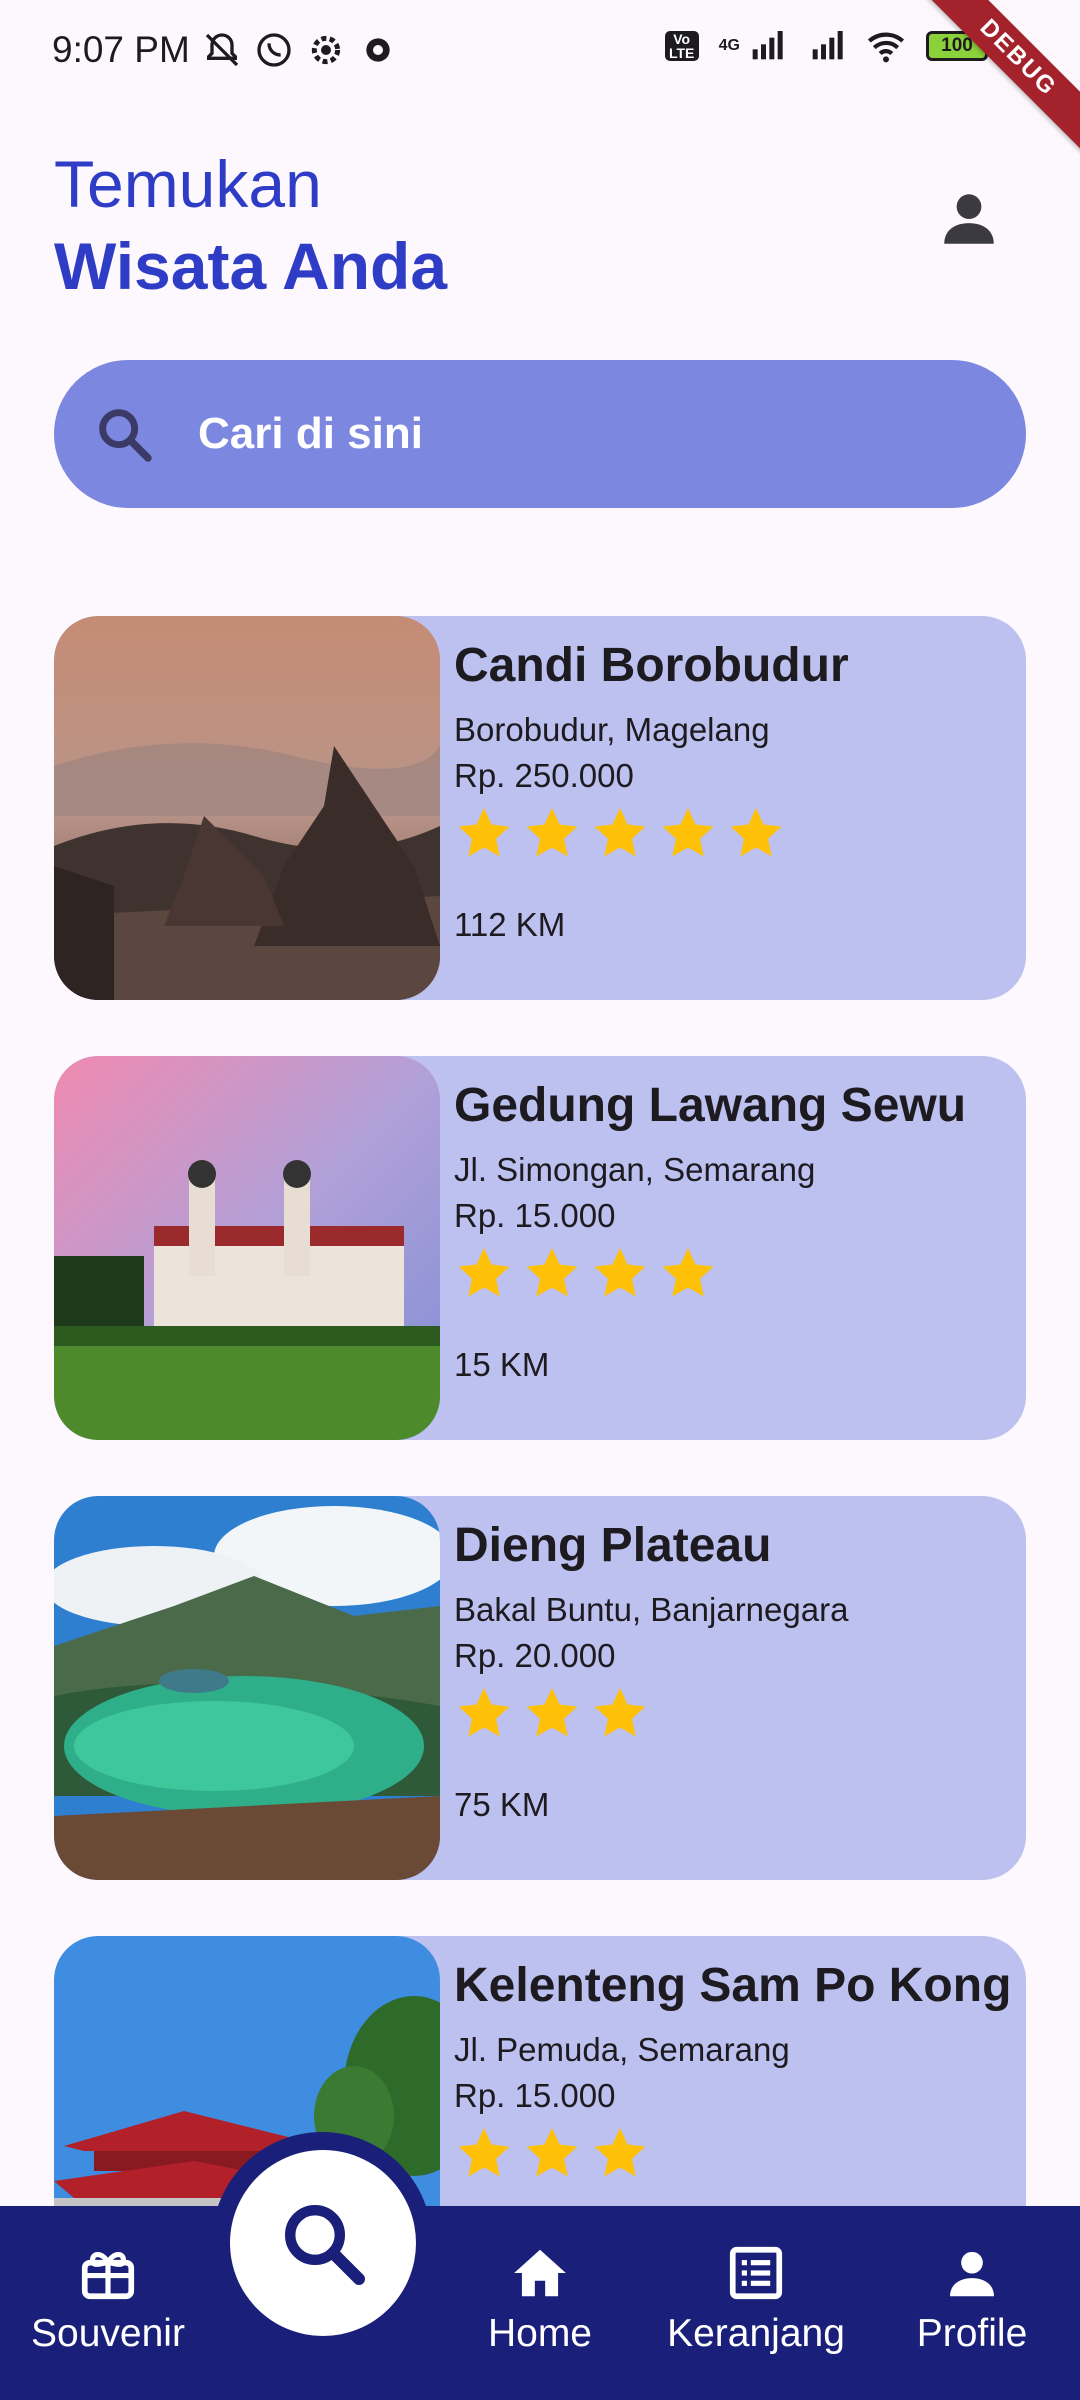 The width and height of the screenshot is (1080, 2400). Describe the element at coordinates (188, 184) in the screenshot. I see `page-title-line1: Temukan` at that location.